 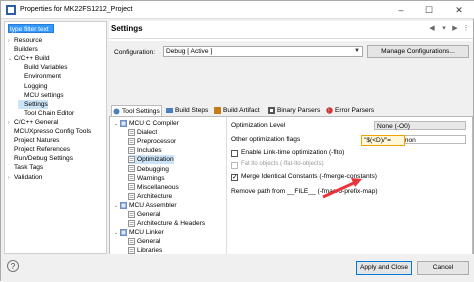 I want to click on sidebar-item-run-debug-settings: Run/Debug Settings, so click(x=40, y=158).